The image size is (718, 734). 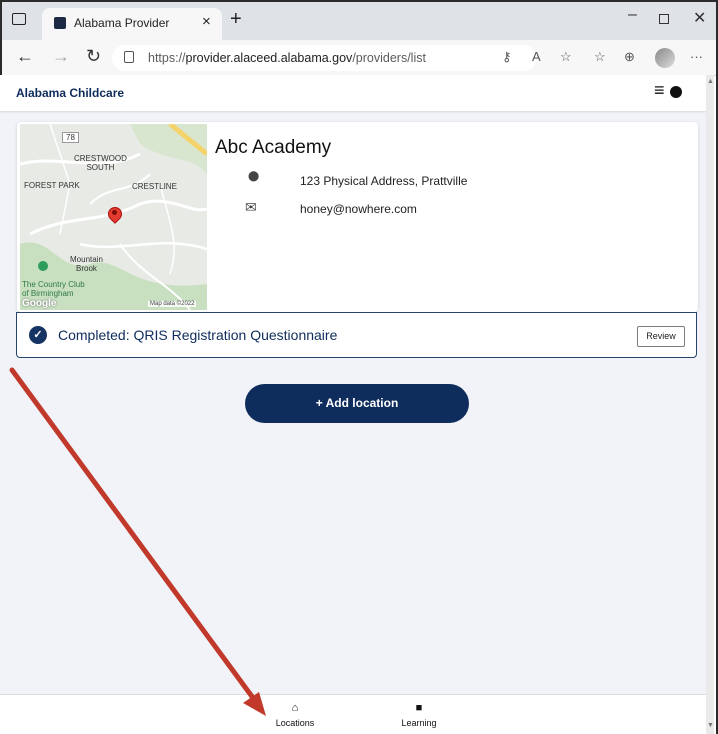 What do you see at coordinates (61, 56) in the screenshot?
I see `forward-button: →` at bounding box center [61, 56].